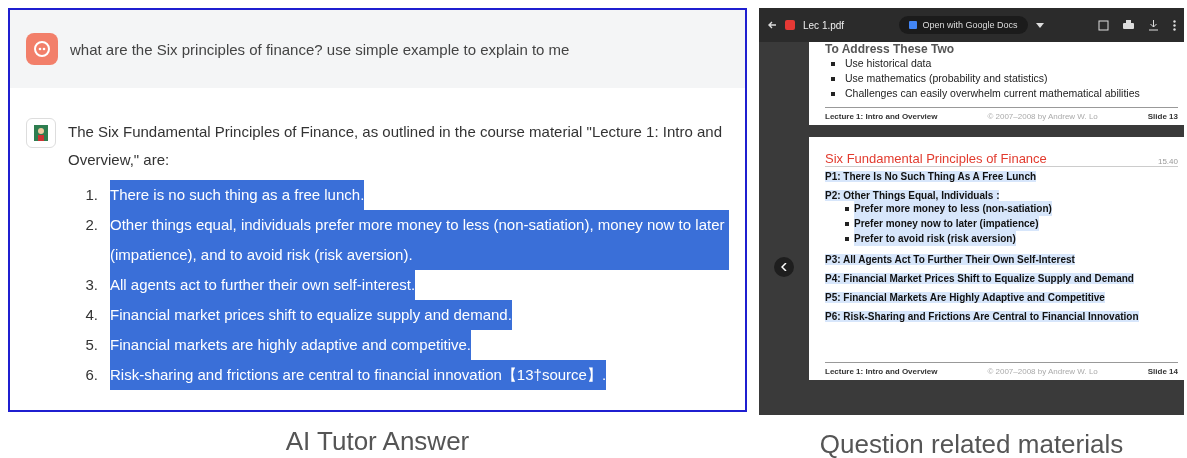 The height and width of the screenshot is (458, 1187). Describe the element at coordinates (1153, 25) in the screenshot. I see `download-icon` at that location.